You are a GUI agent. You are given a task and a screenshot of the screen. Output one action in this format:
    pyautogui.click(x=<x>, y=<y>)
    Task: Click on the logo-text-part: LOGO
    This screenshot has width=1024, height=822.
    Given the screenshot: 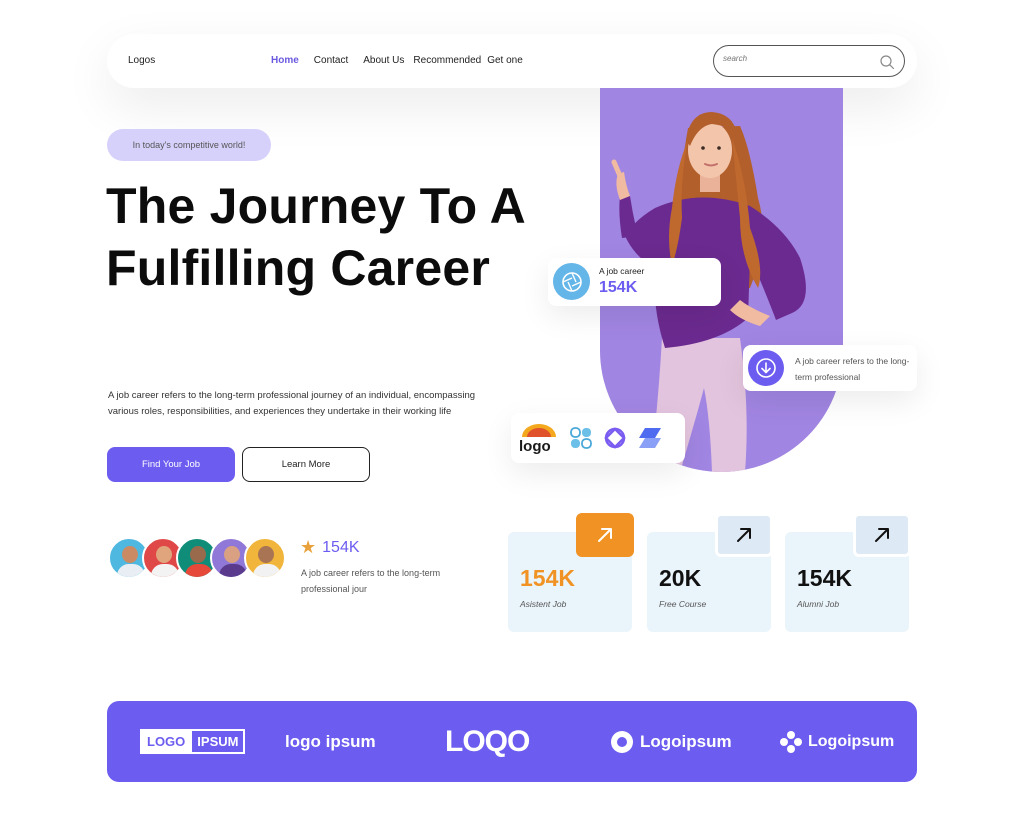 What is the action you would take?
    pyautogui.click(x=166, y=741)
    